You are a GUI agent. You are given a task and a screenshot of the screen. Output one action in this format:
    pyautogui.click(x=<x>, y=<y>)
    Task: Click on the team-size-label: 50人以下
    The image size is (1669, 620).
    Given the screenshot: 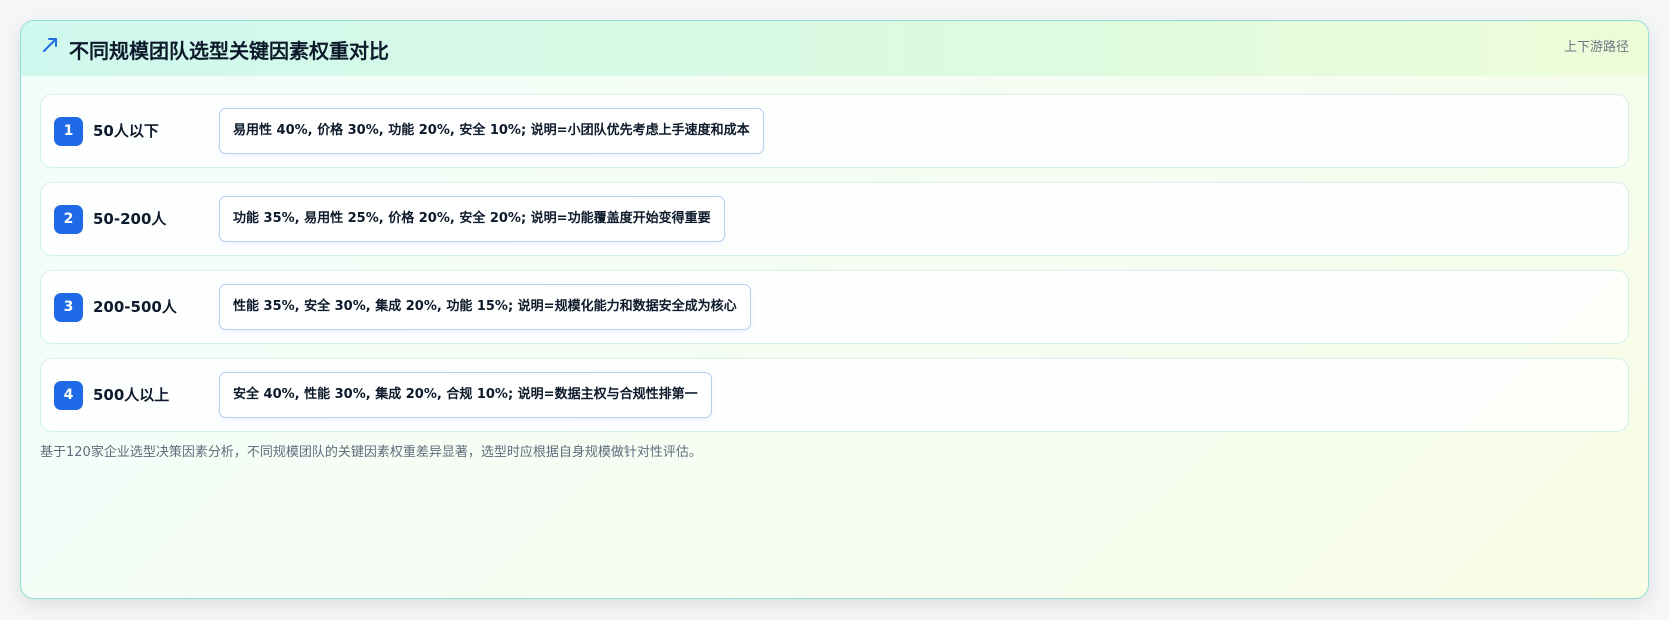 What is the action you would take?
    pyautogui.click(x=126, y=131)
    